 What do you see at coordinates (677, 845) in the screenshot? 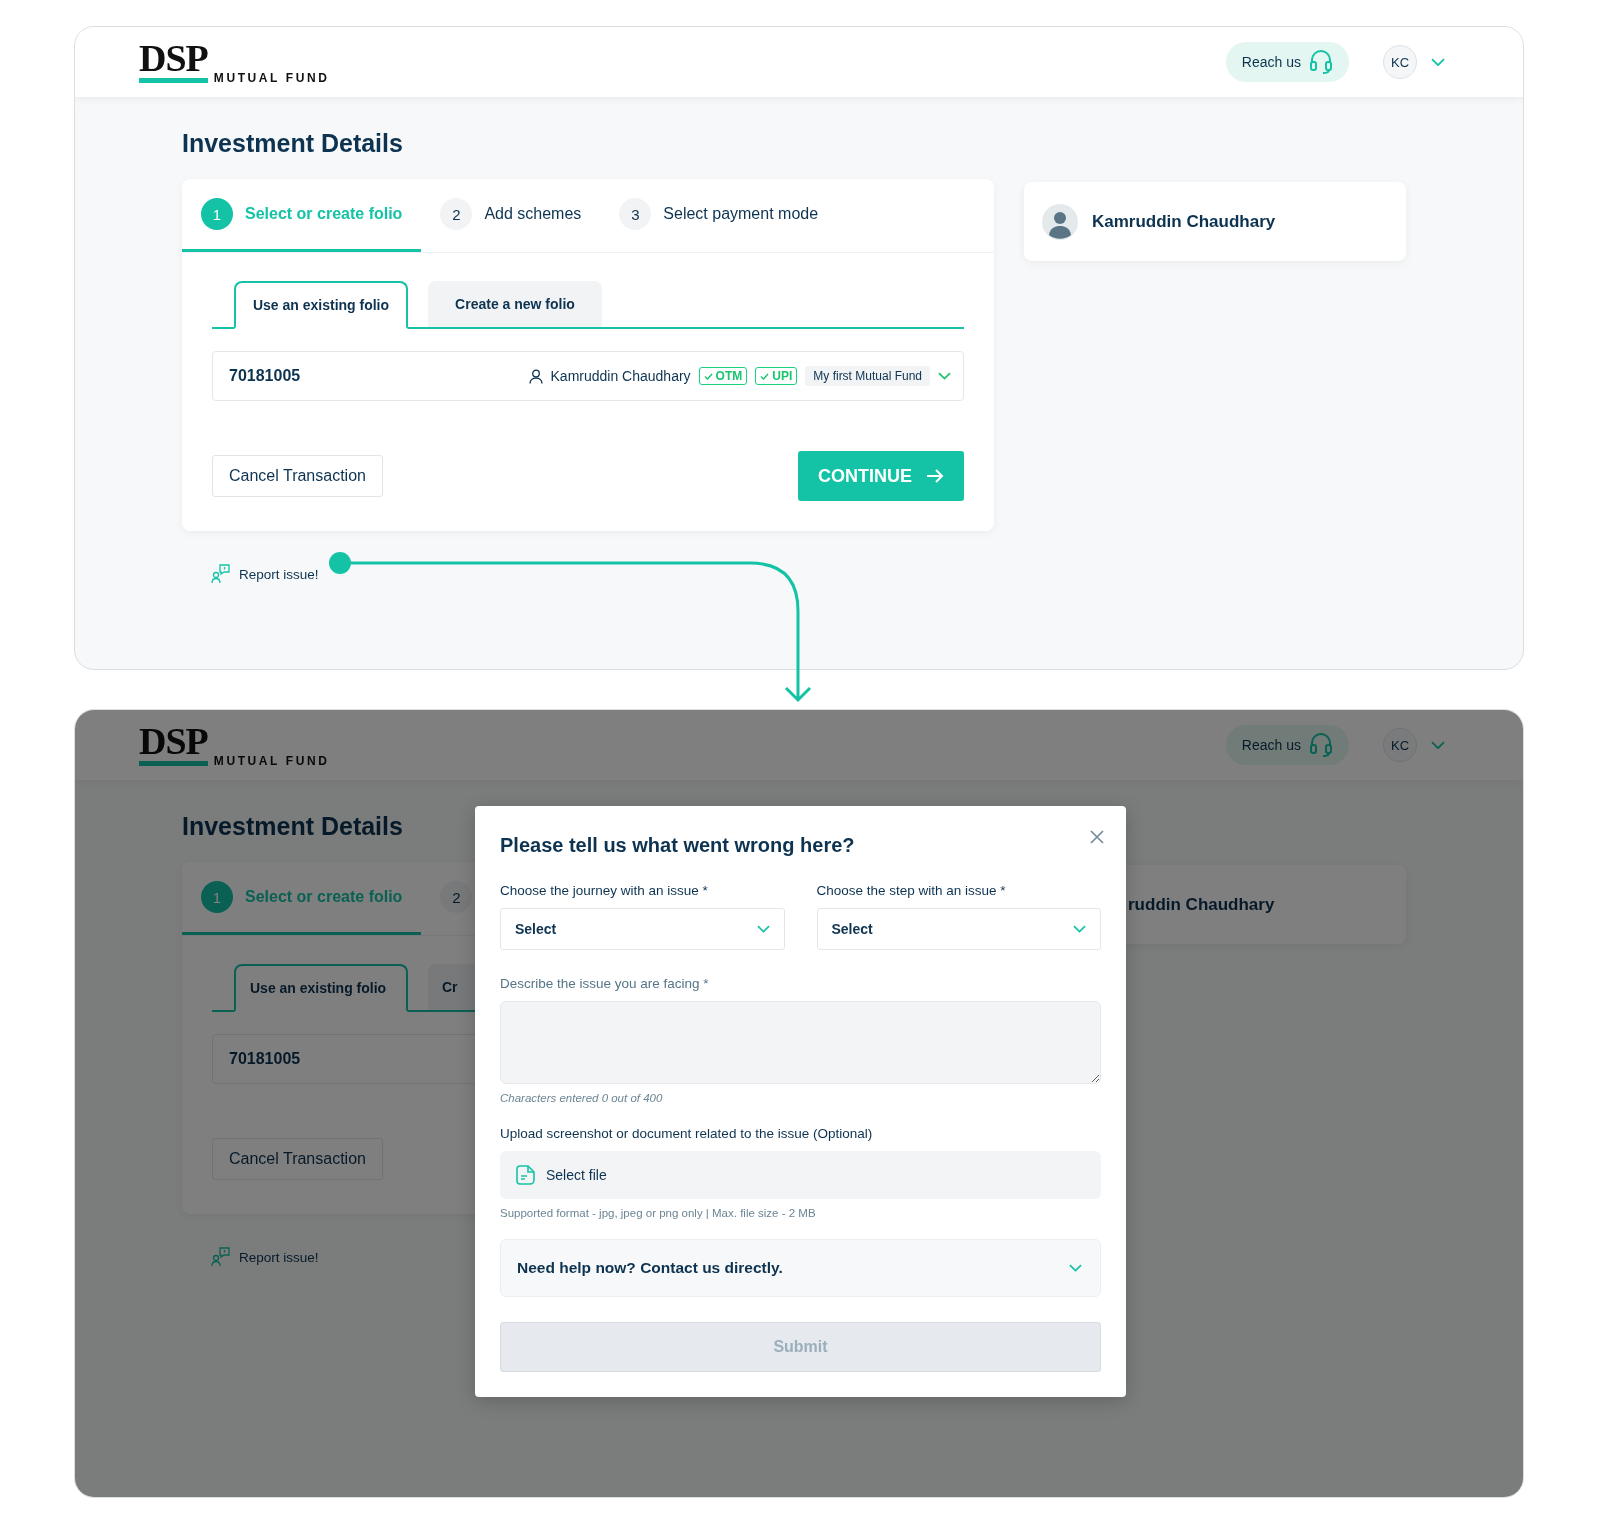
I see `dialog-title: Please tell us what went wrong here?` at bounding box center [677, 845].